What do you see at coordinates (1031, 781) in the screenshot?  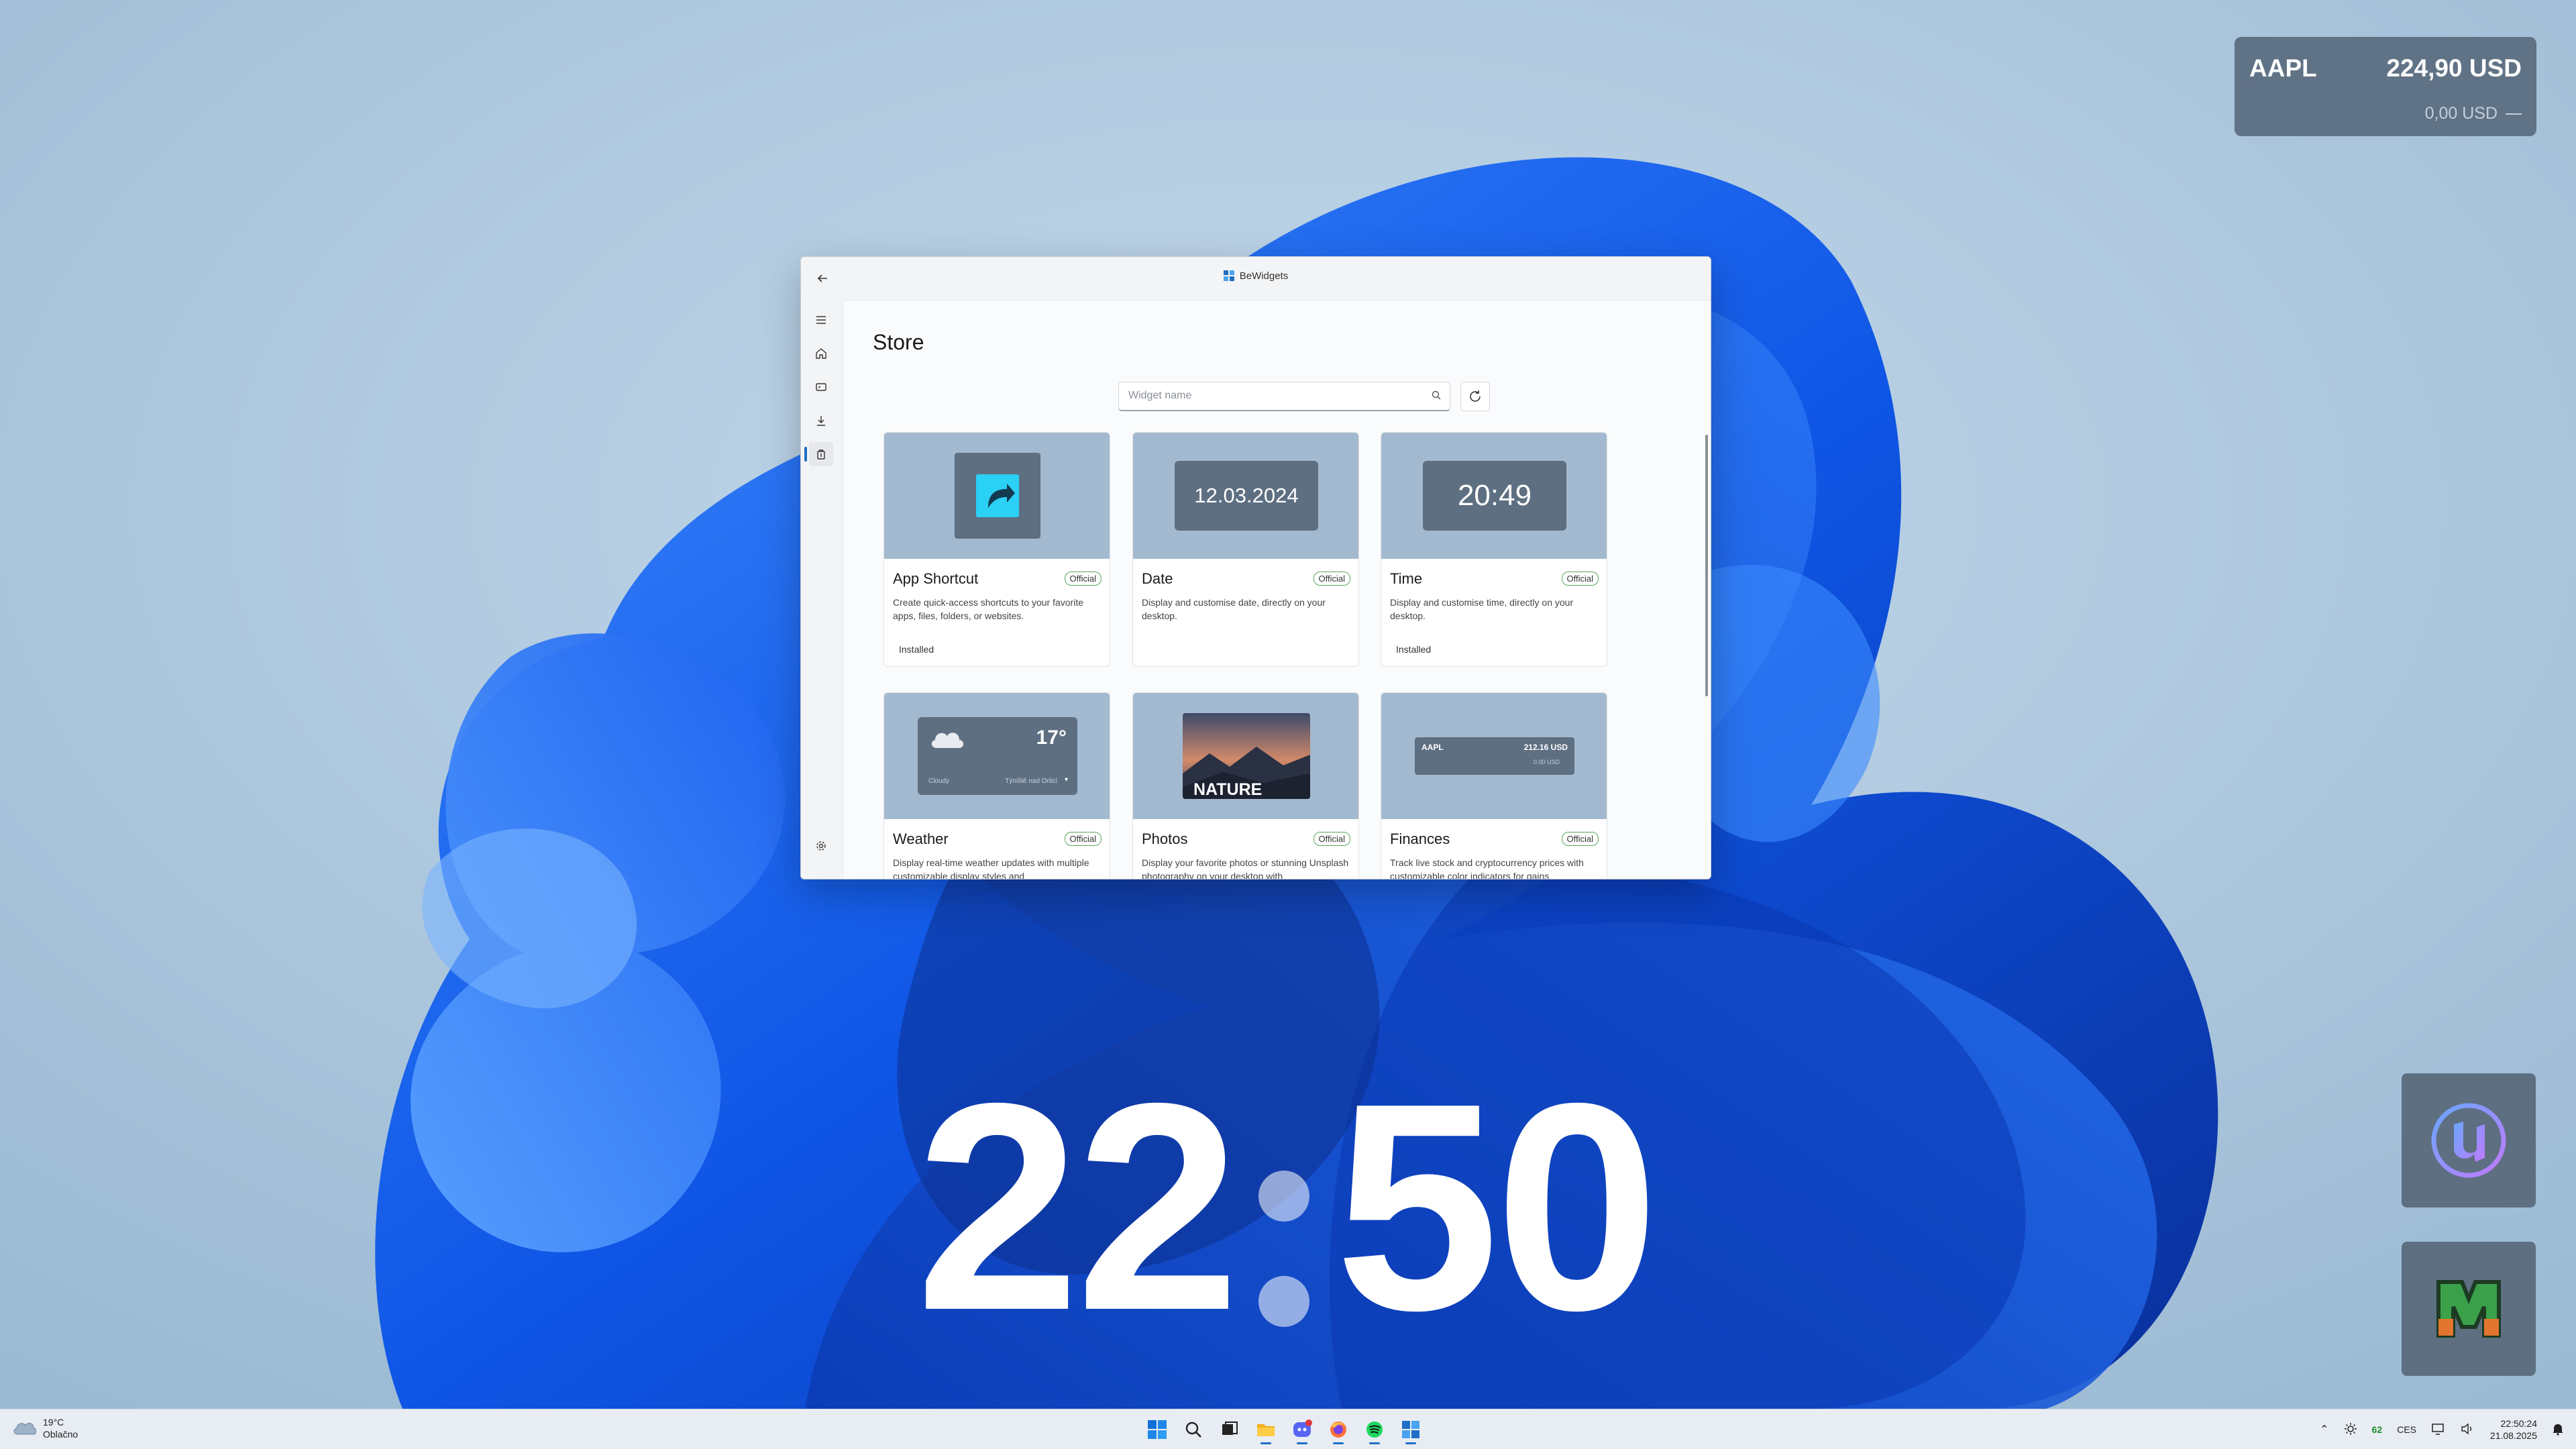 I see `preview-location: Týniště nad Orlicí` at bounding box center [1031, 781].